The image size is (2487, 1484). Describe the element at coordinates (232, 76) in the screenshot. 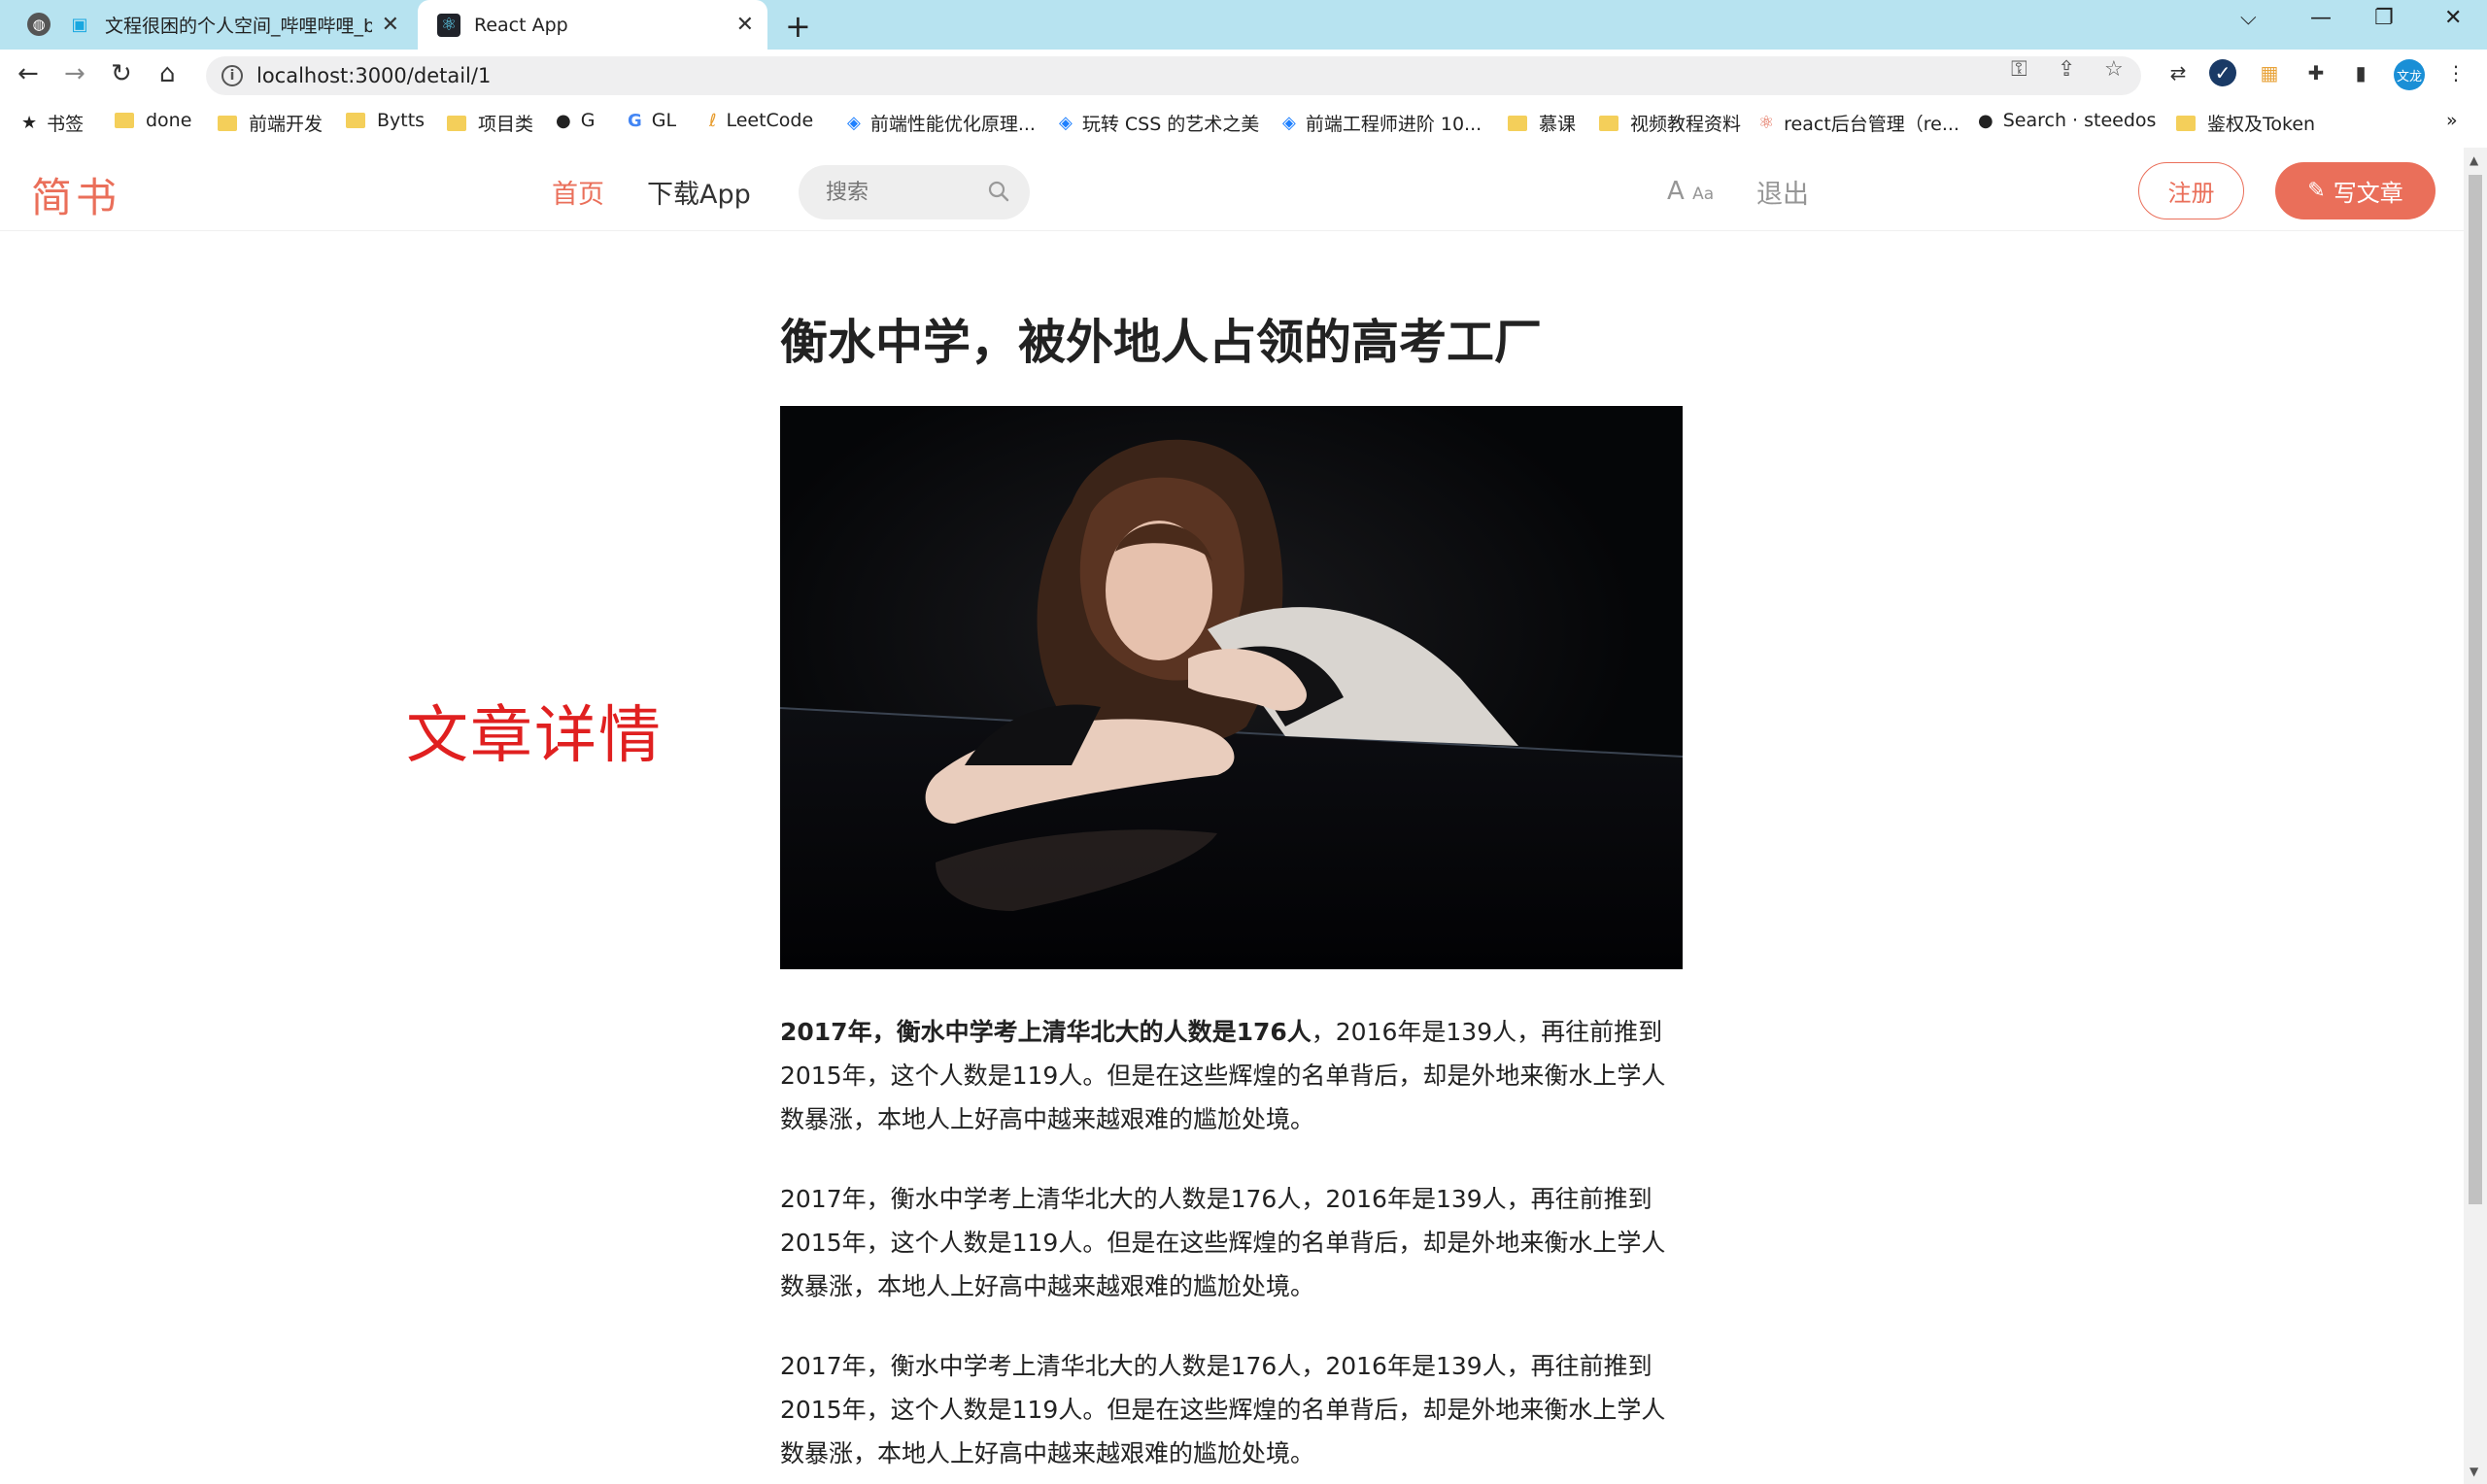

I see `info-icon: i` at that location.